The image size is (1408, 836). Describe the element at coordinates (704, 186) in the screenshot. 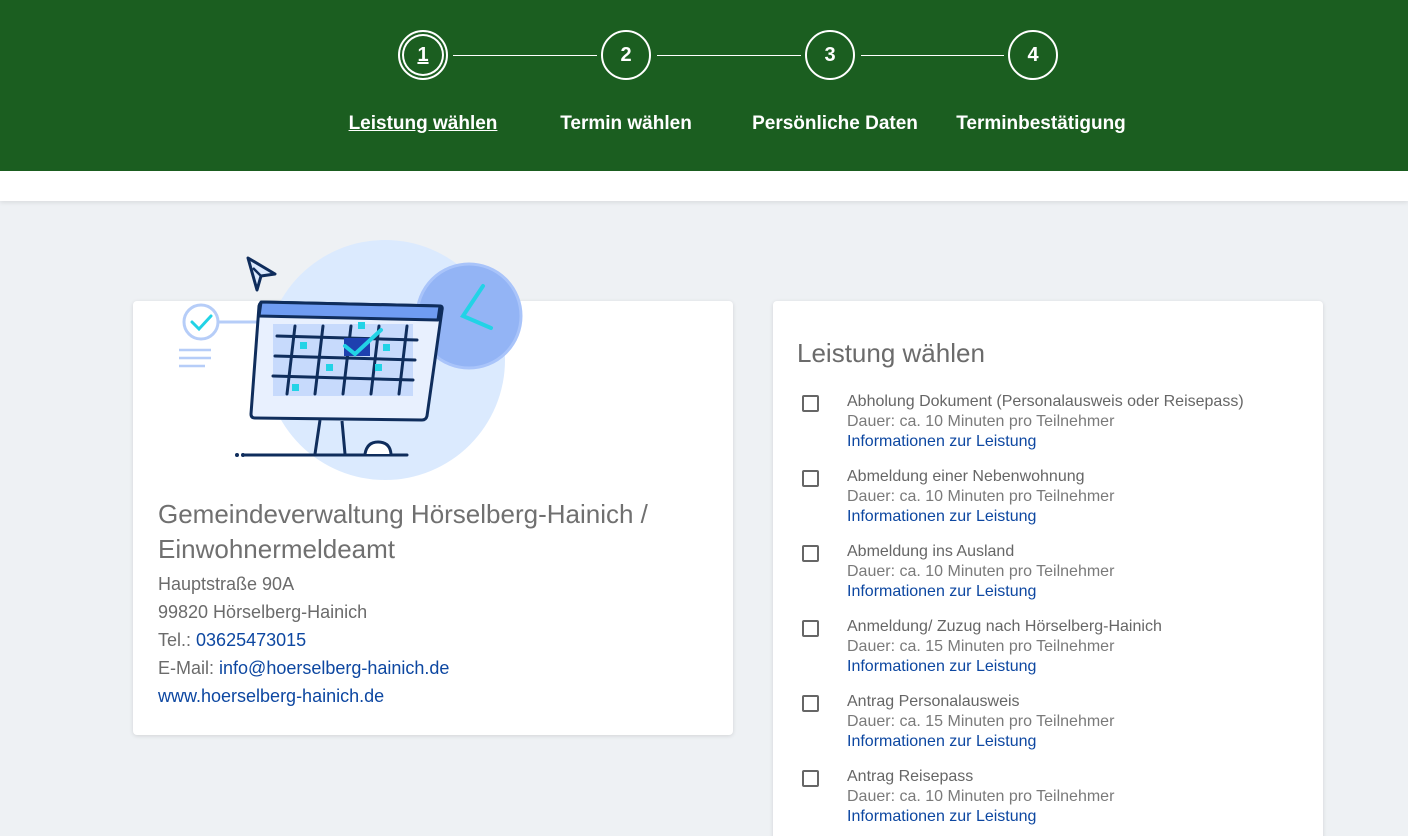

I see `sub-header-bar` at that location.